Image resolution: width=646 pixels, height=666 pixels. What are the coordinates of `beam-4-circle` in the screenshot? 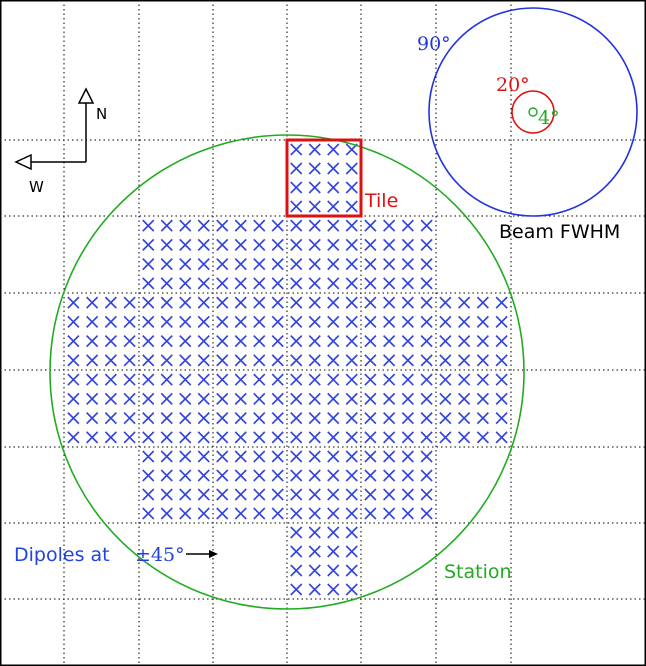 It's located at (533, 112).